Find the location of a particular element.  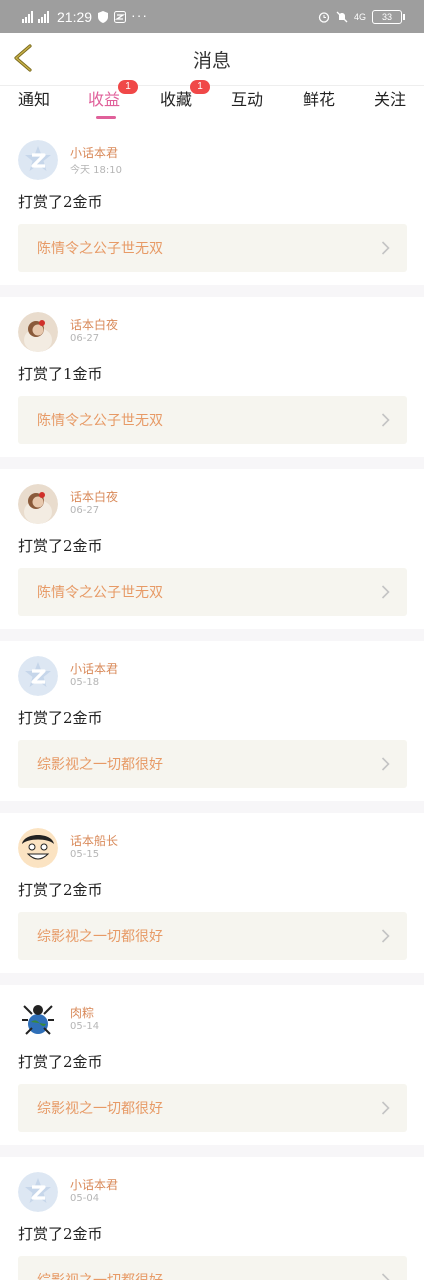

tab-earnings: 收益 1 is located at coordinates (113, 103).